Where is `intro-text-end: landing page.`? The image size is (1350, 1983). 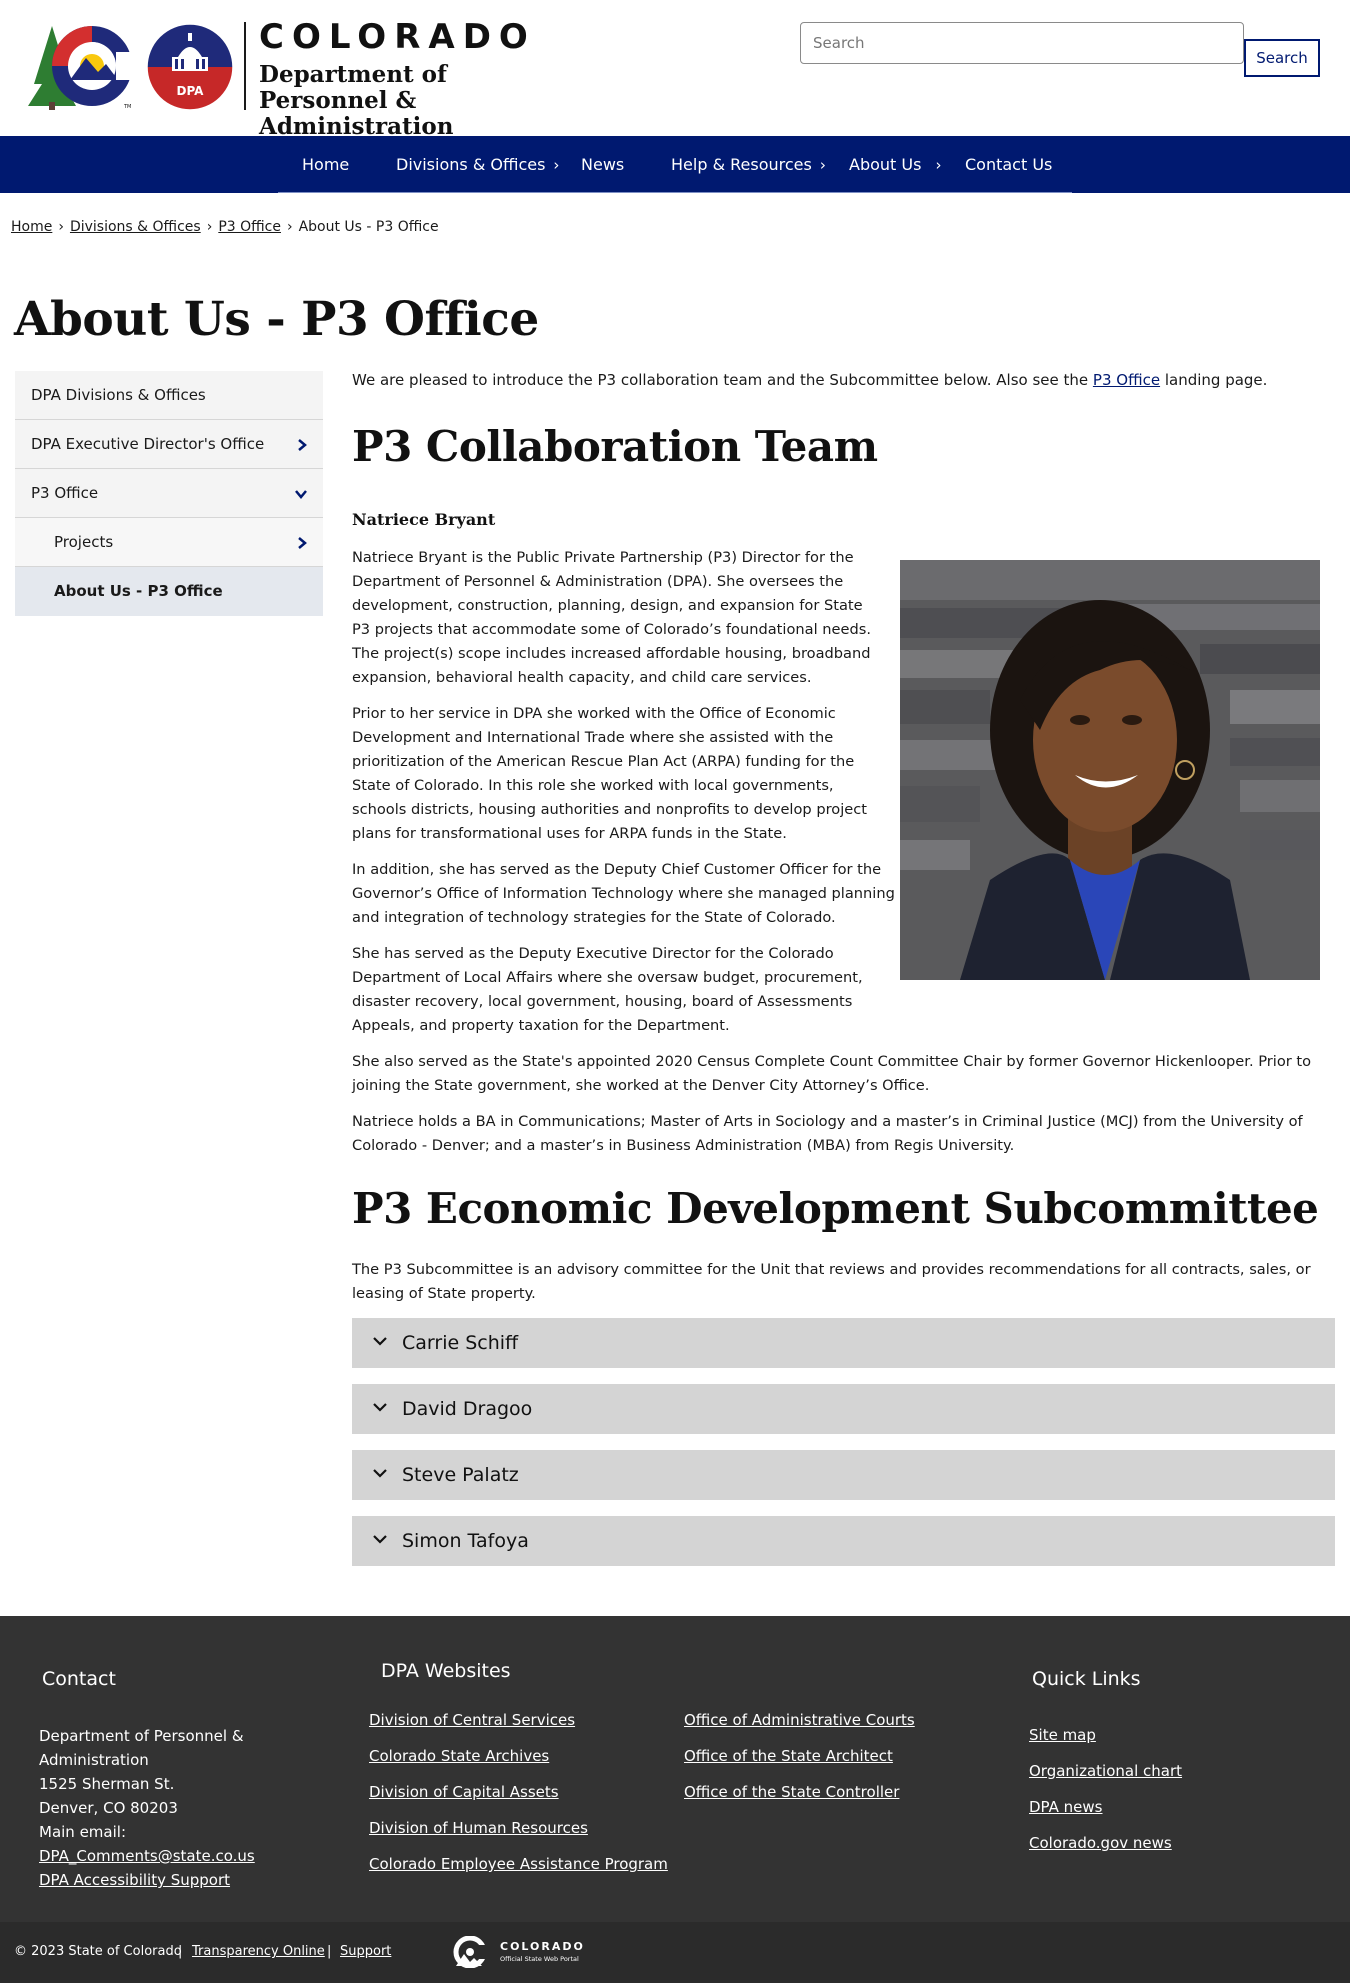 intro-text-end: landing page. is located at coordinates (1216, 380).